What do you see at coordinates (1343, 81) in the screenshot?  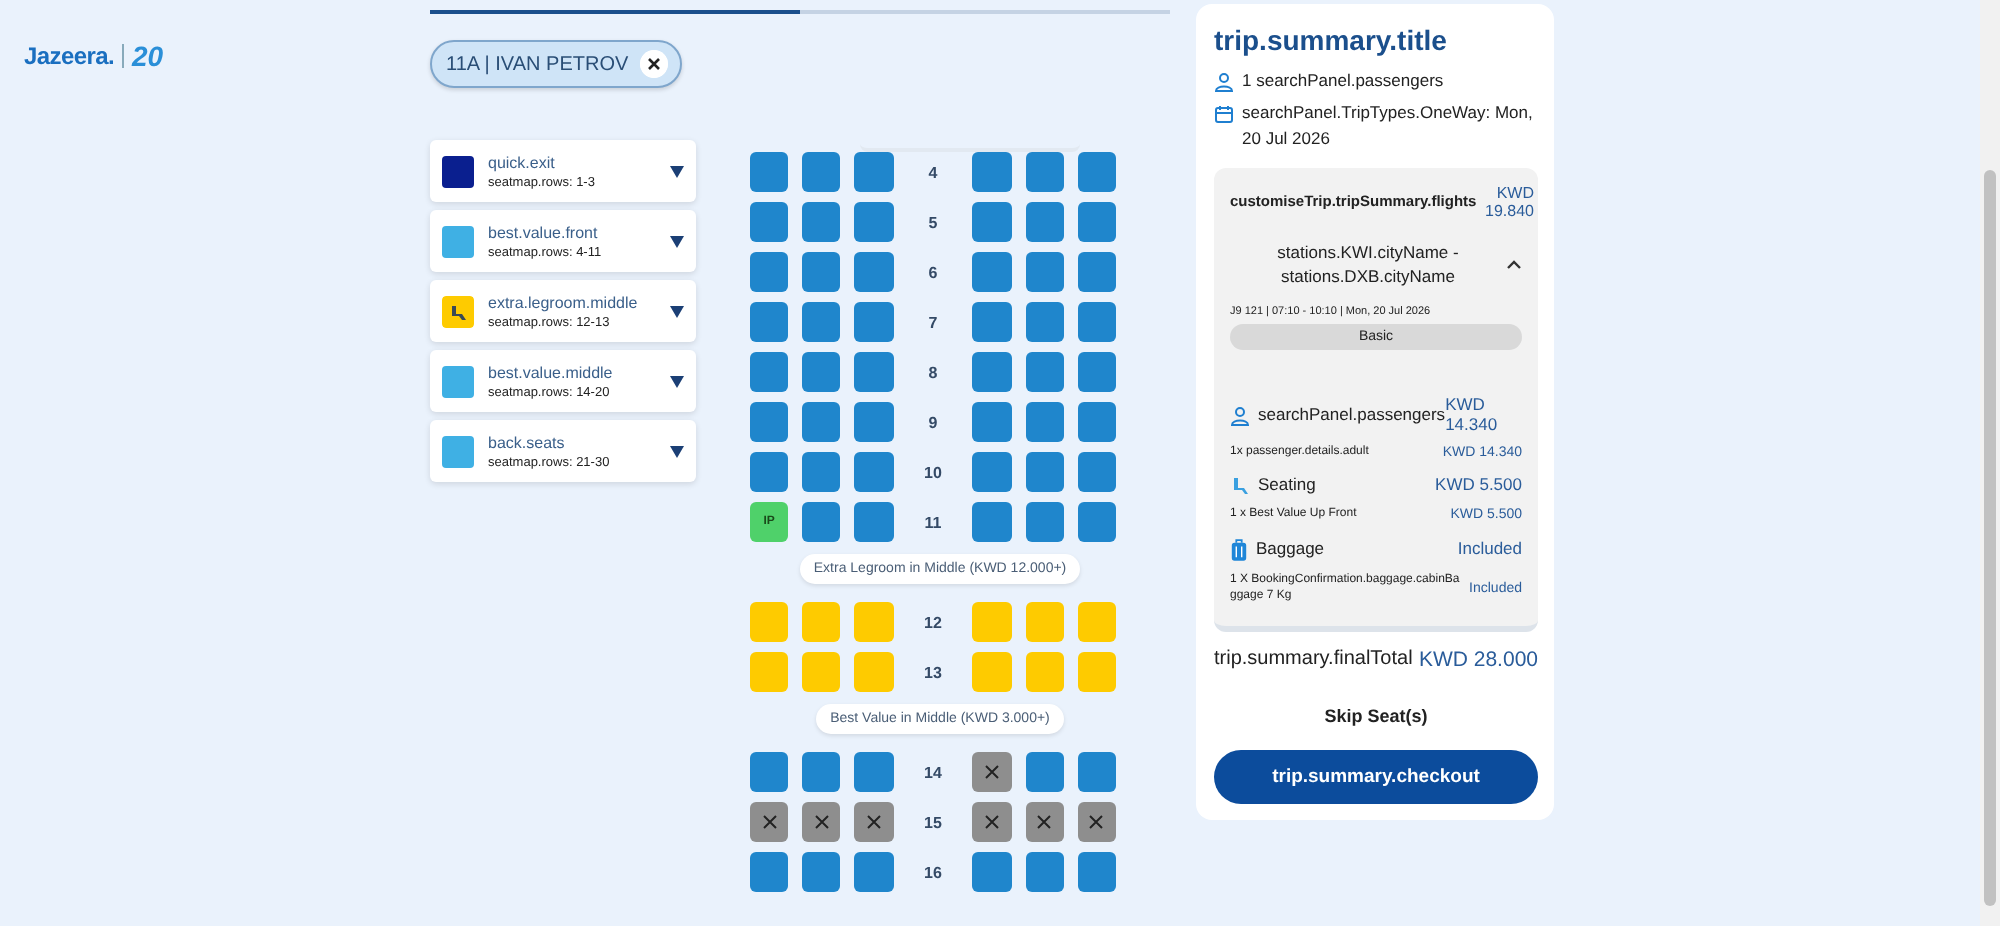 I see `passenger-count: 1 searchPanel.passengers` at bounding box center [1343, 81].